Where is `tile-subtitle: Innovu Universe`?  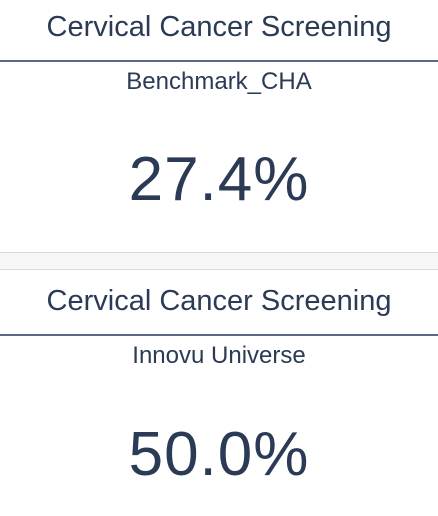 tile-subtitle: Innovu Universe is located at coordinates (219, 355).